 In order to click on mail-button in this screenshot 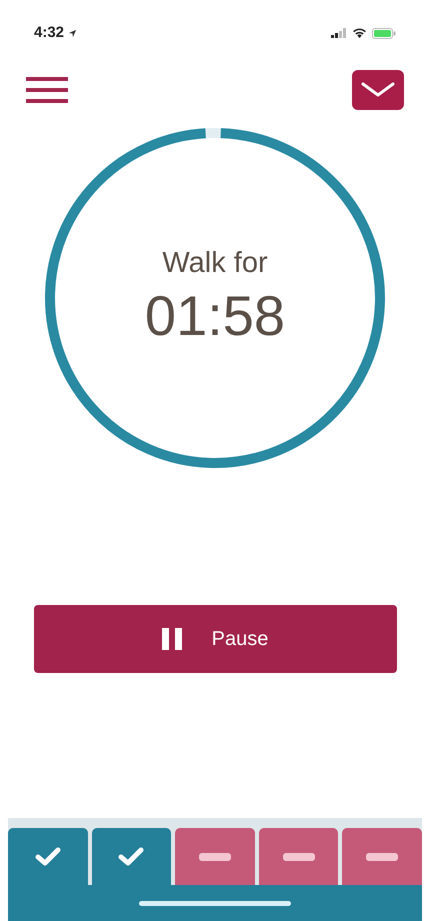, I will do `click(378, 90)`.